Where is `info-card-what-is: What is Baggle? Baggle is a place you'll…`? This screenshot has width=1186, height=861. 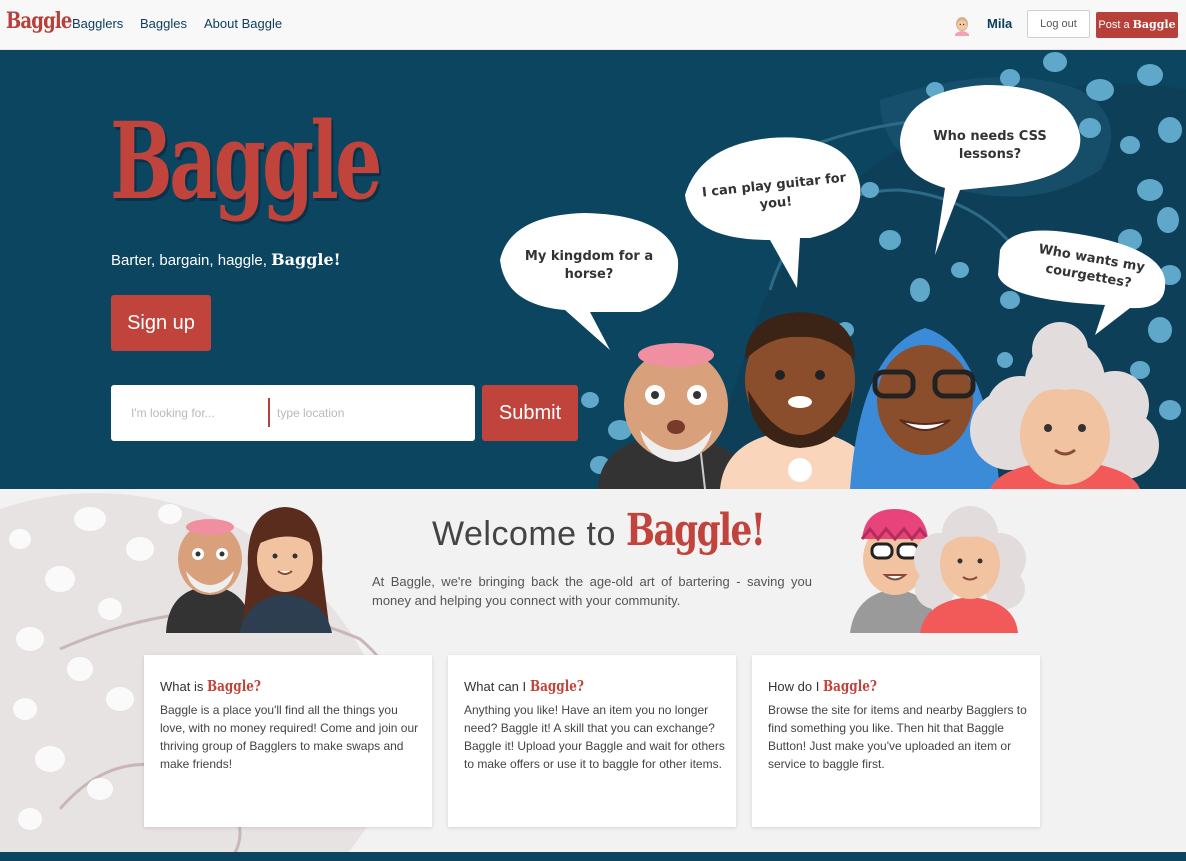
info-card-what-is: What is Baggle? Baggle is a place you'll… is located at coordinates (288, 741).